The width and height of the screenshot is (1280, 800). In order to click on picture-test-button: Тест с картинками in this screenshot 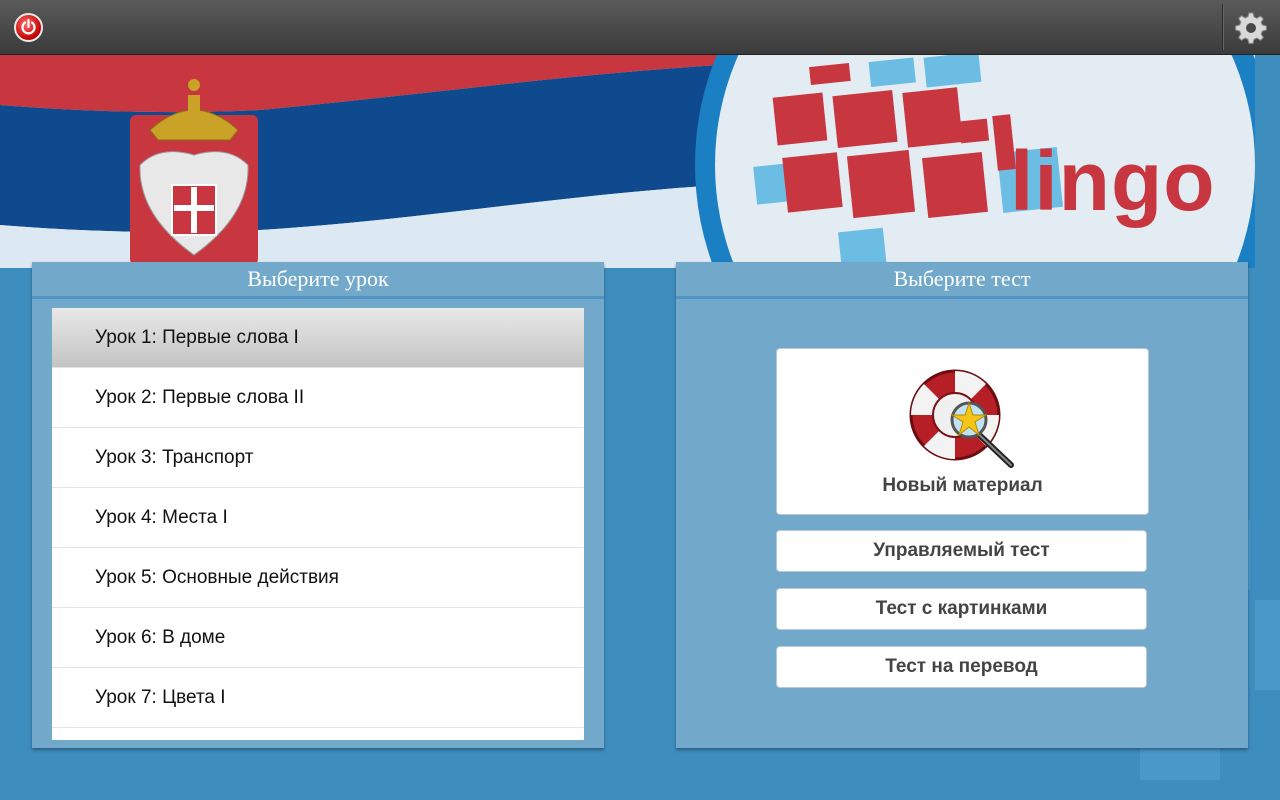, I will do `click(961, 609)`.